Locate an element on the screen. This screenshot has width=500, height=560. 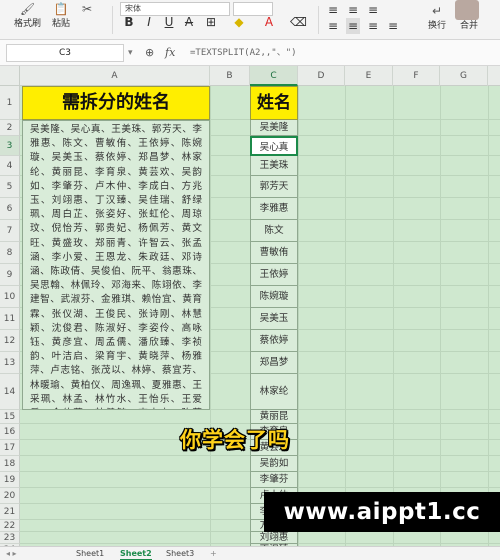
row-header: 22 is located at coordinates (10, 526).